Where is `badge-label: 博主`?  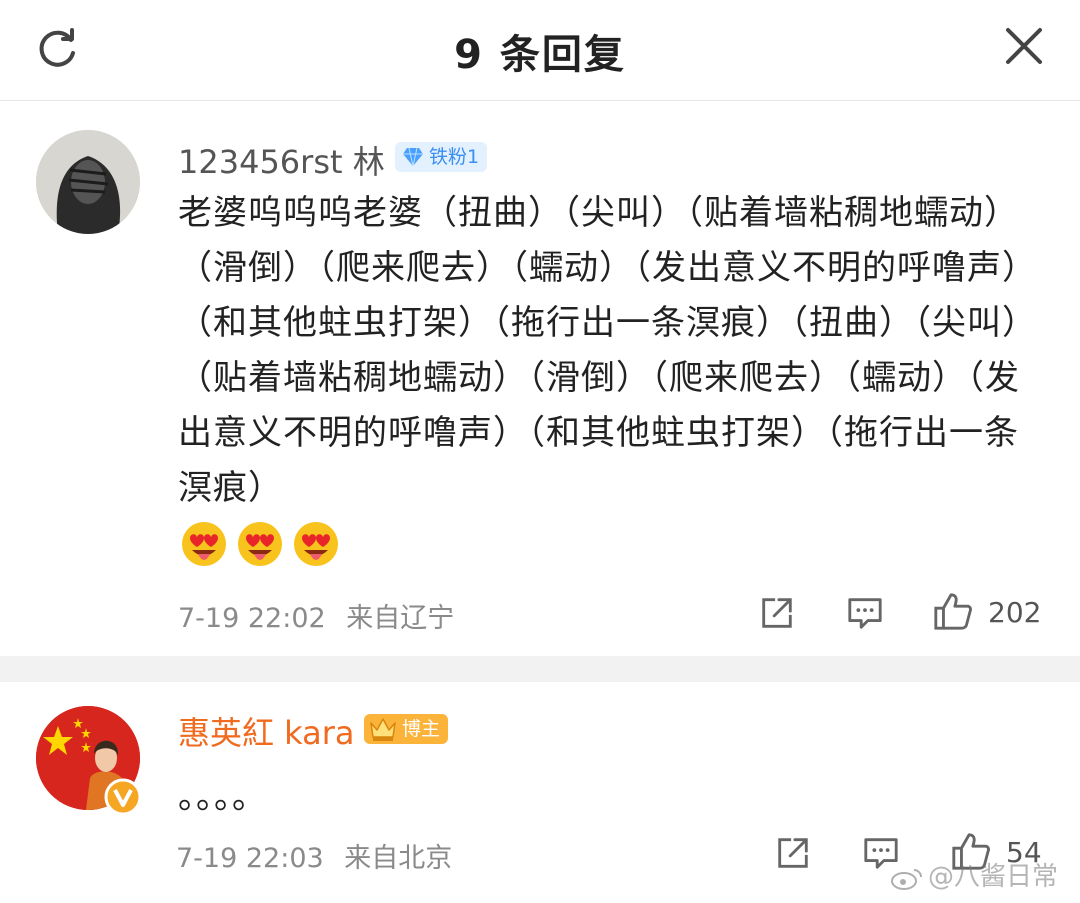 badge-label: 博主 is located at coordinates (421, 729).